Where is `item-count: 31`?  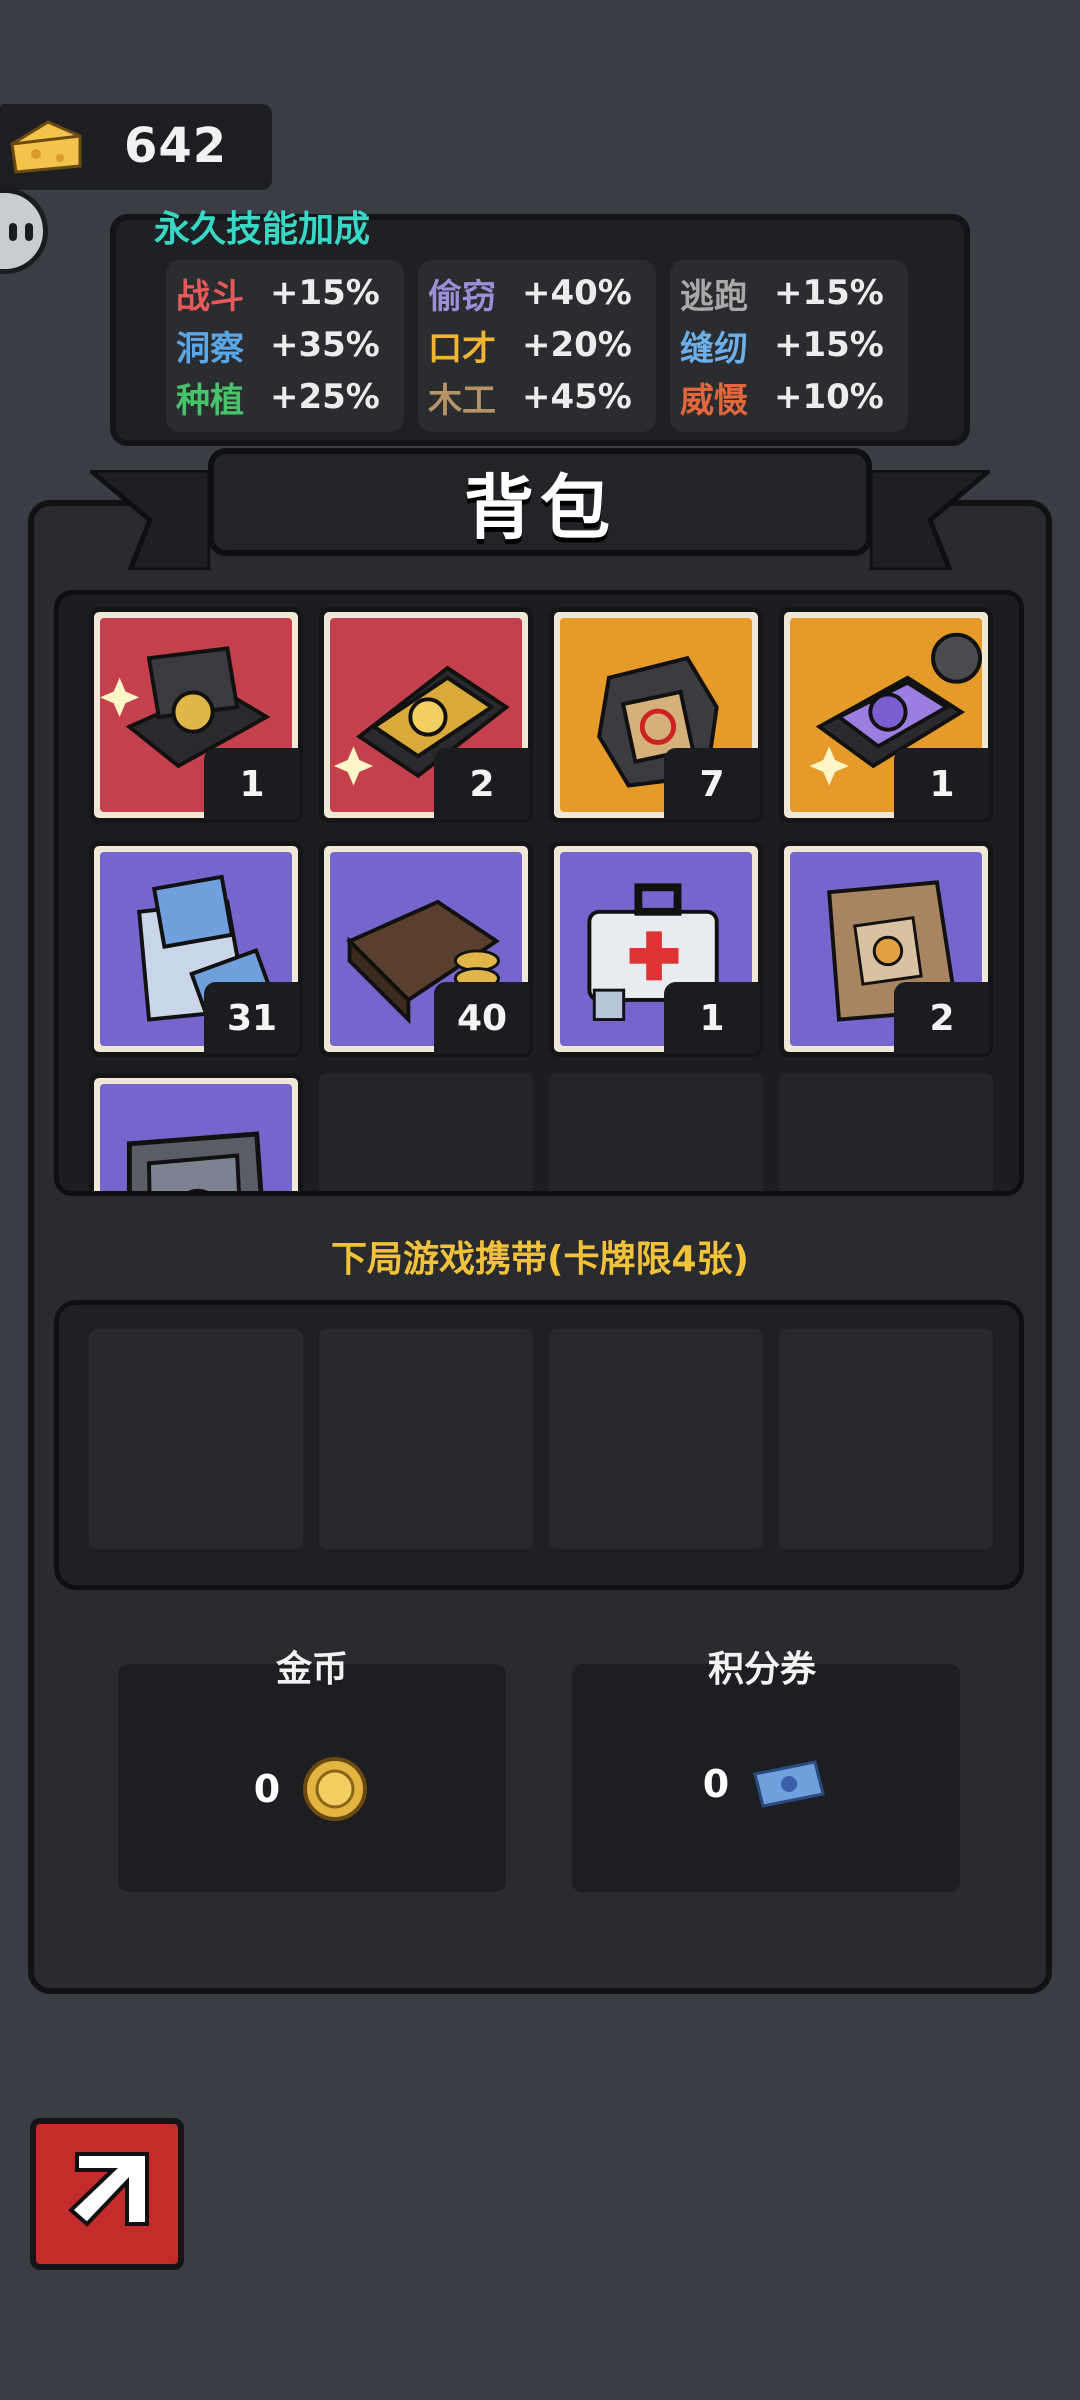
item-count: 31 is located at coordinates (252, 1018).